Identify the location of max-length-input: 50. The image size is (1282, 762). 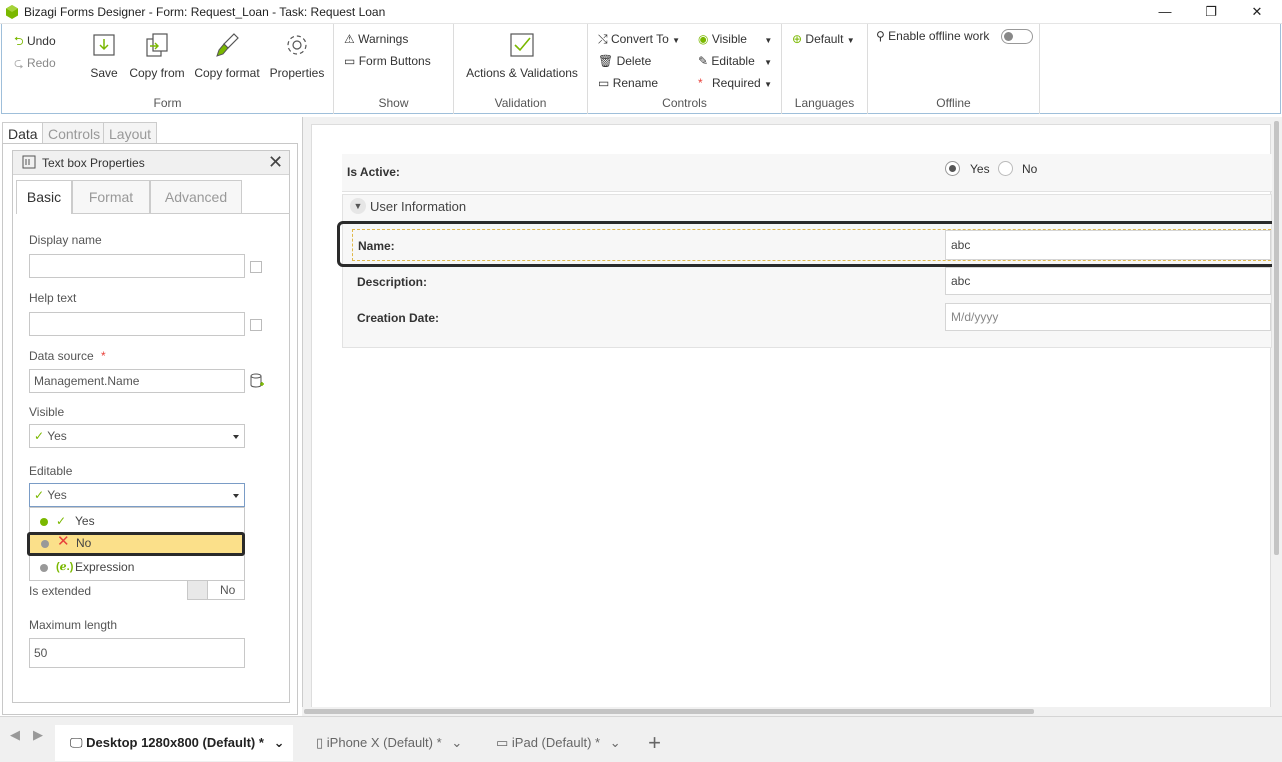
(137, 653).